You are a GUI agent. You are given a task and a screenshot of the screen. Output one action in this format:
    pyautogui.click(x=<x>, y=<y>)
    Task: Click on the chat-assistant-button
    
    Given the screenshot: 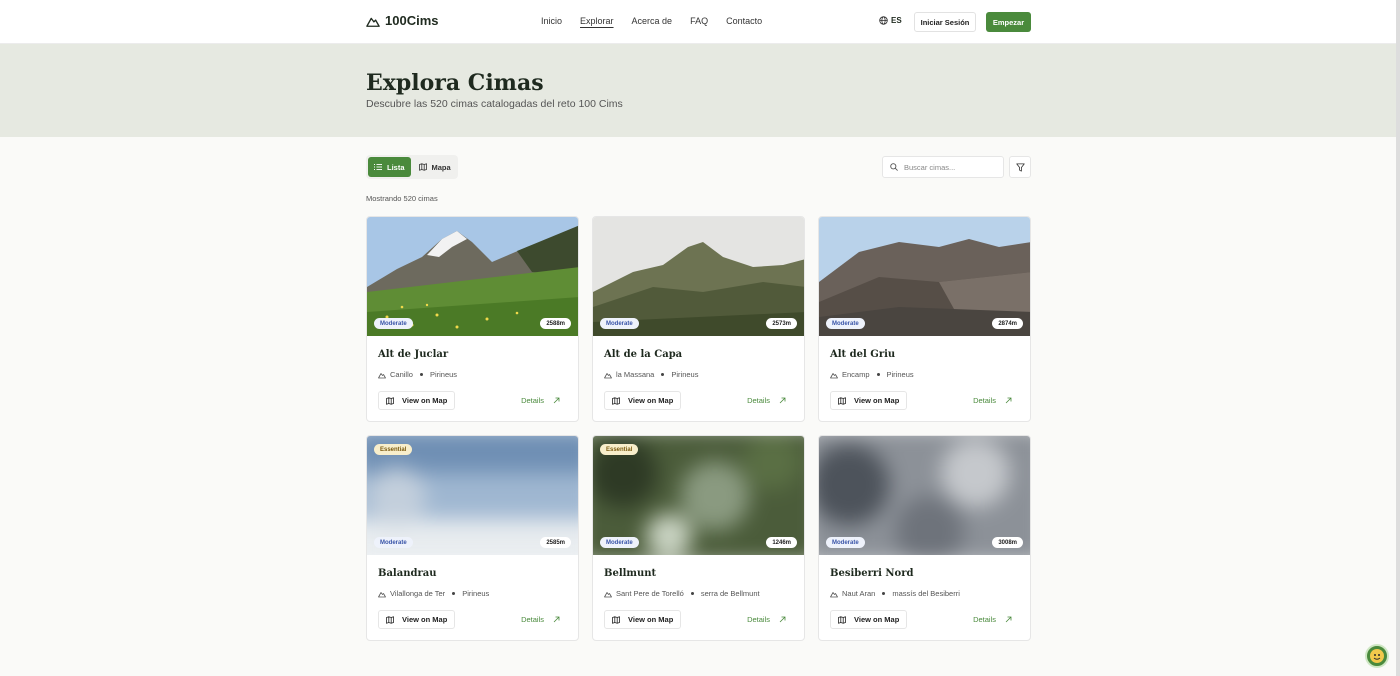 What is the action you would take?
    pyautogui.click(x=1377, y=656)
    